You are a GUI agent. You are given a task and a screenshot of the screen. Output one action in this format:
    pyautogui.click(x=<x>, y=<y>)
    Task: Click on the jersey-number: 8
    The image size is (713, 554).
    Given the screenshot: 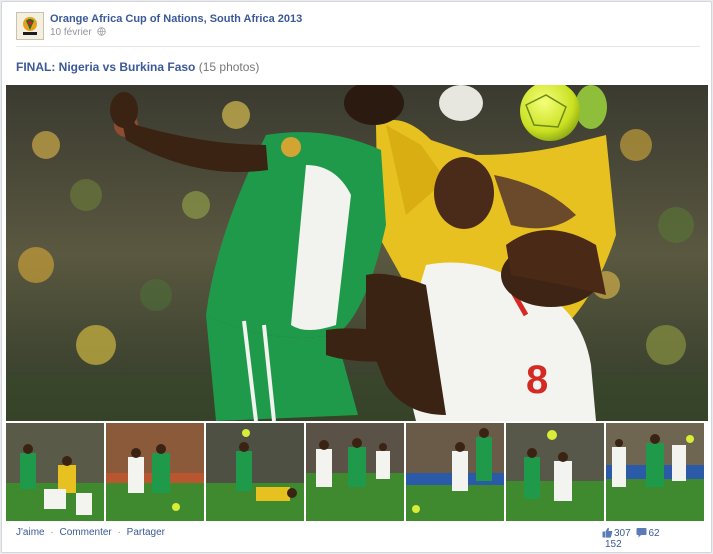 What is the action you would take?
    pyautogui.click(x=537, y=380)
    